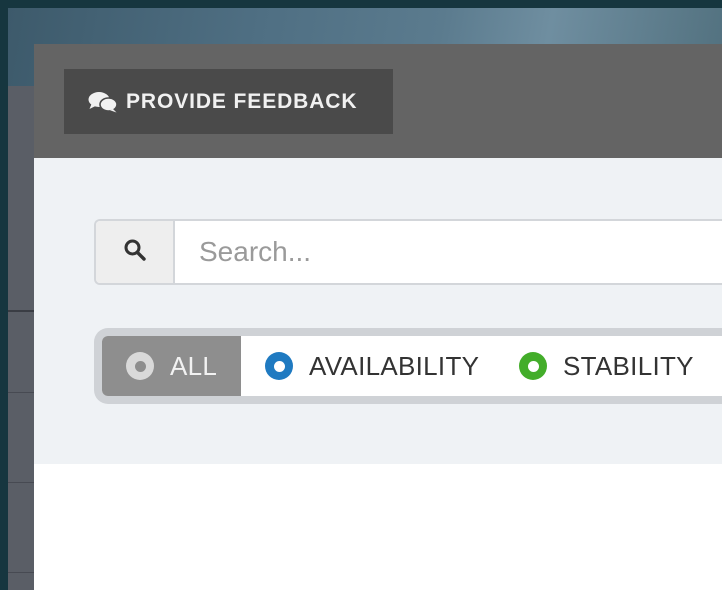  I want to click on provide-feedback-label: PROVIDE FEEDBACK, so click(242, 101).